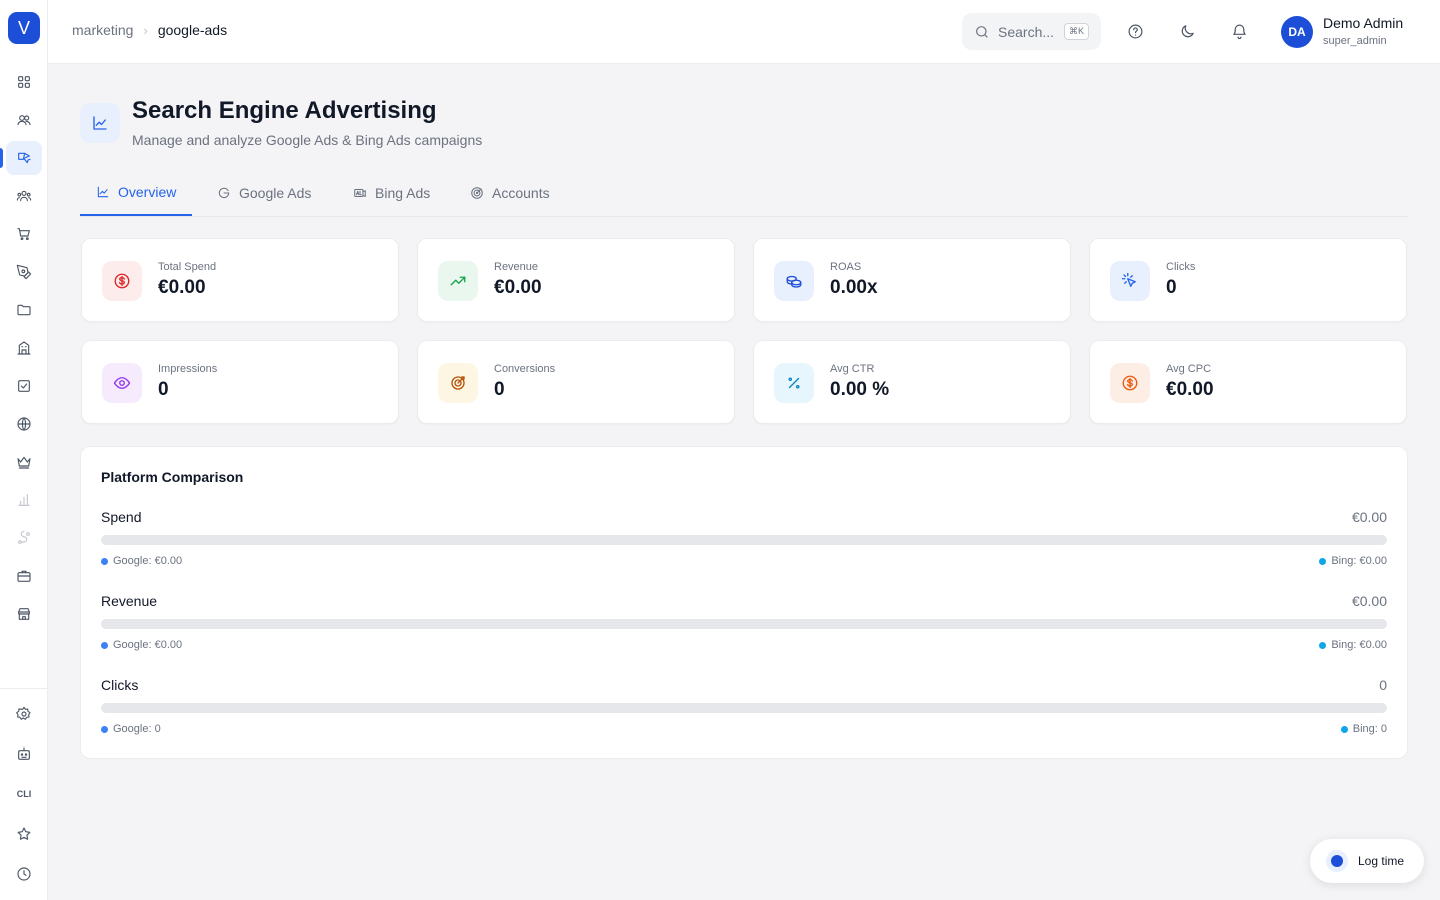 The height and width of the screenshot is (900, 1440). Describe the element at coordinates (240, 280) in the screenshot. I see `stat-card-total-spend: Total Spend €0.00` at that location.